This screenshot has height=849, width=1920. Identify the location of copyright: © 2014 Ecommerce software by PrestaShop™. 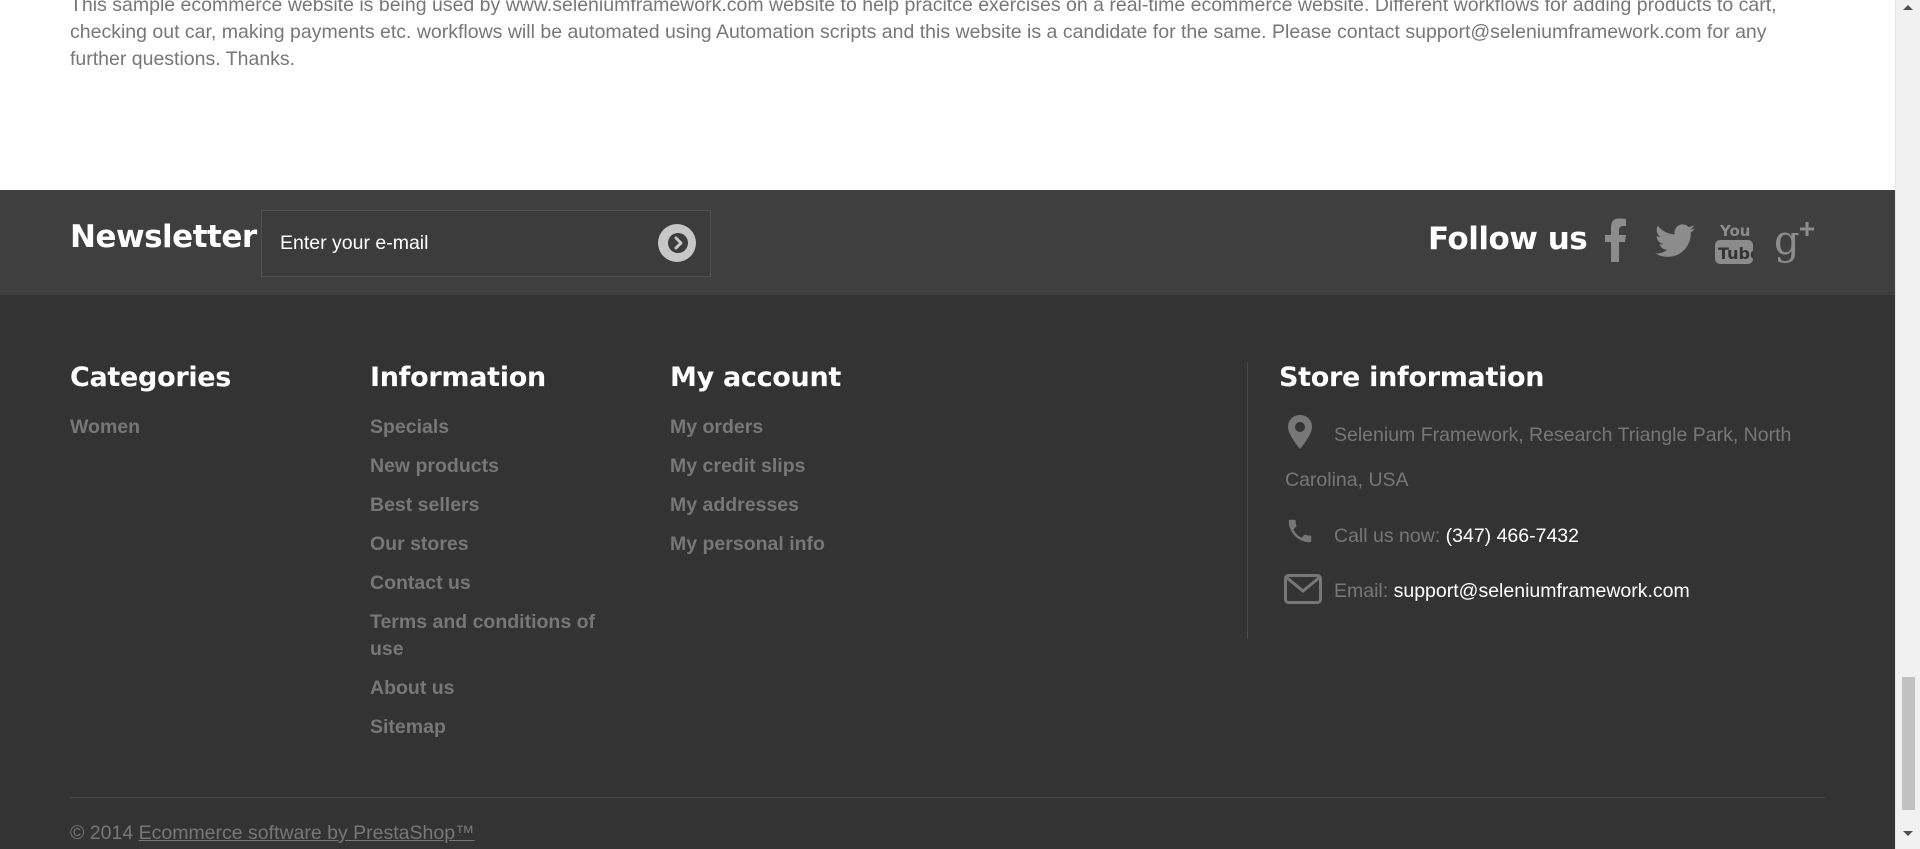
(272, 833).